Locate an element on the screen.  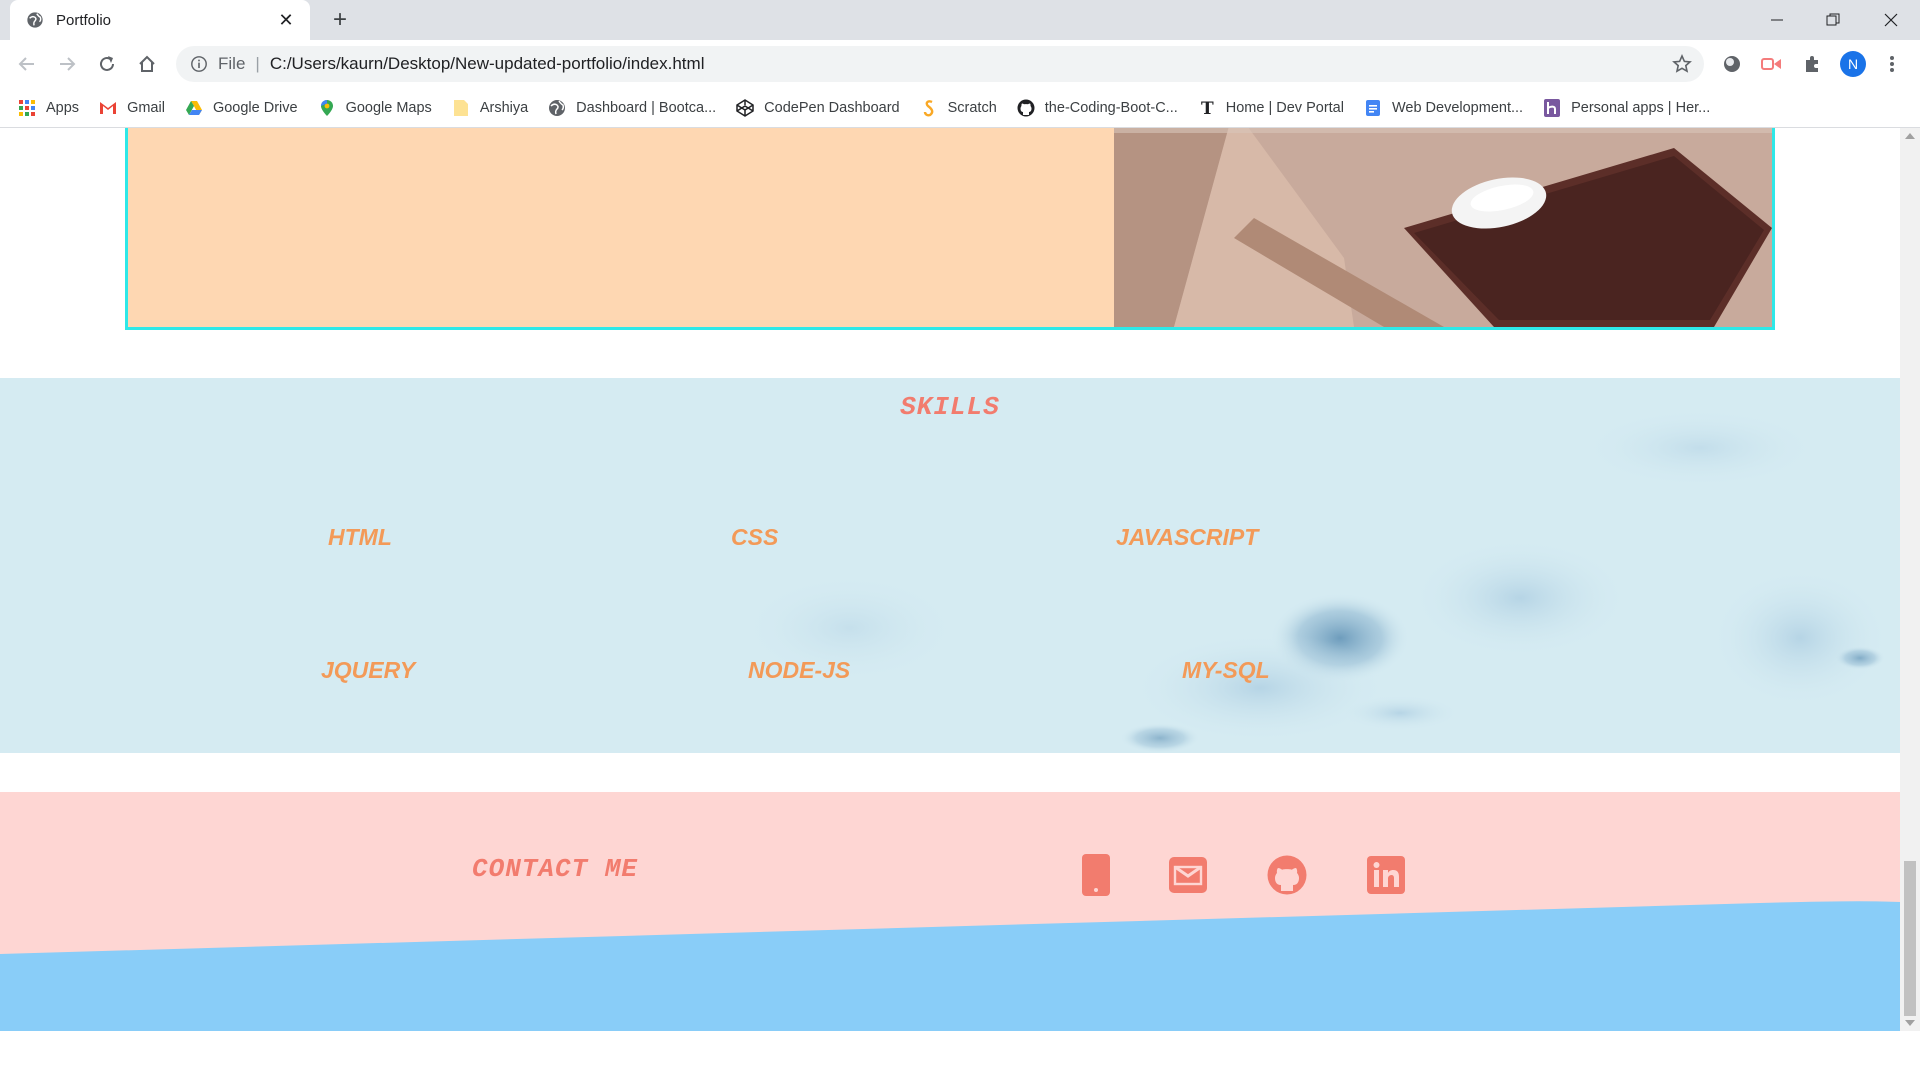
page-scrollbar is located at coordinates (1910, 579).